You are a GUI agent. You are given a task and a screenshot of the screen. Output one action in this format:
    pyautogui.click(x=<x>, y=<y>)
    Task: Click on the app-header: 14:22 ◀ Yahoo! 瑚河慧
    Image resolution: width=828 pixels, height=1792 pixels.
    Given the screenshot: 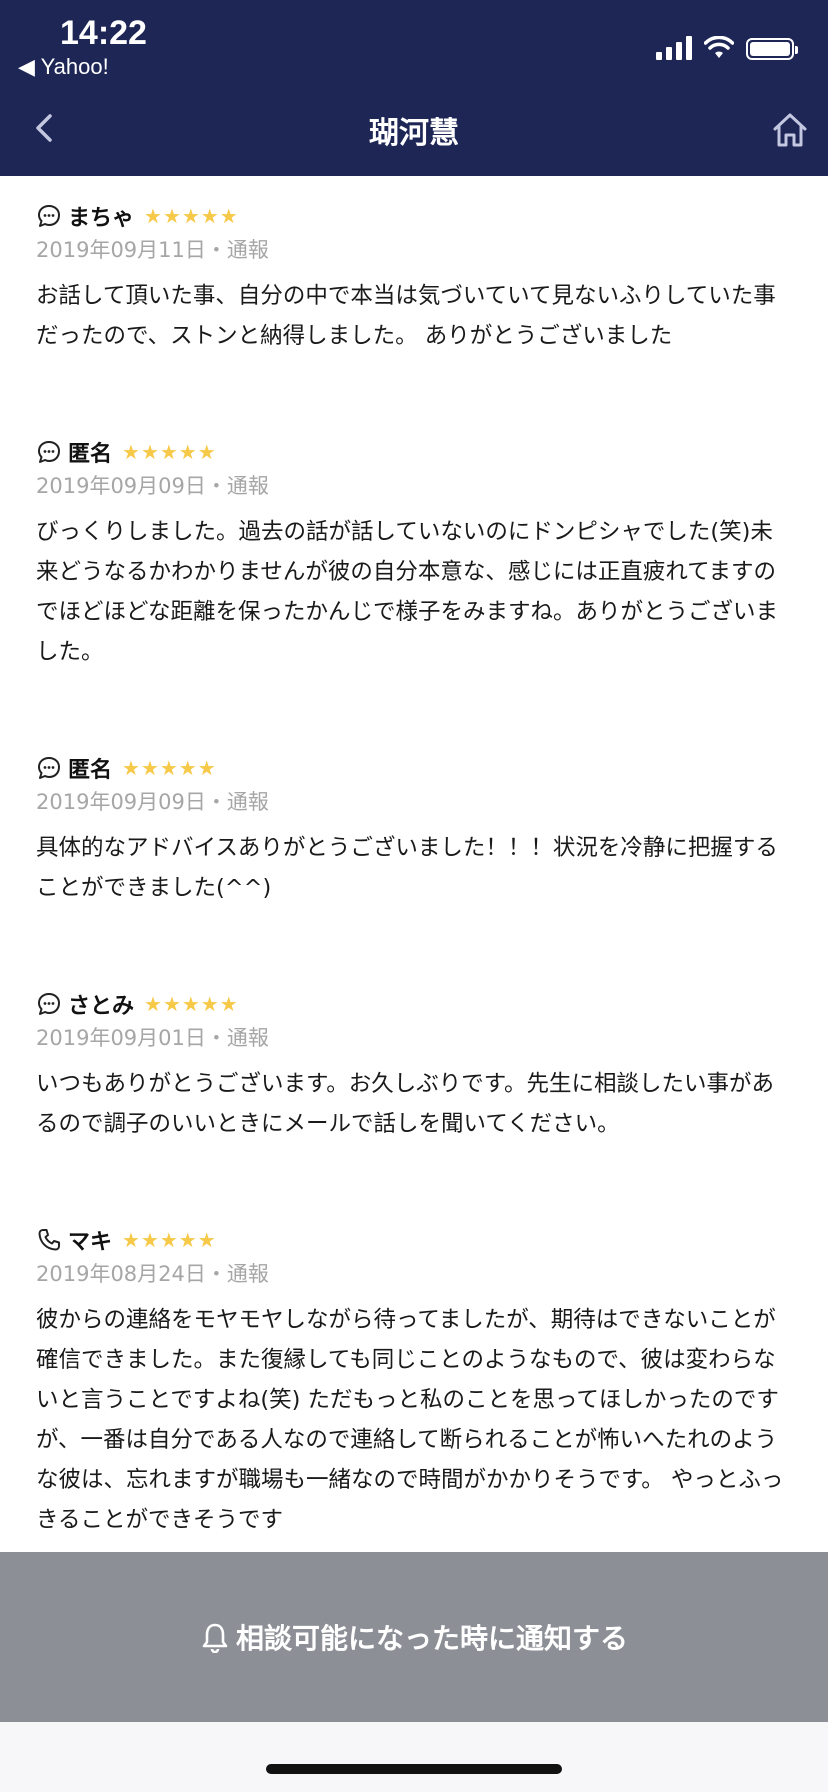 What is the action you would take?
    pyautogui.click(x=414, y=88)
    